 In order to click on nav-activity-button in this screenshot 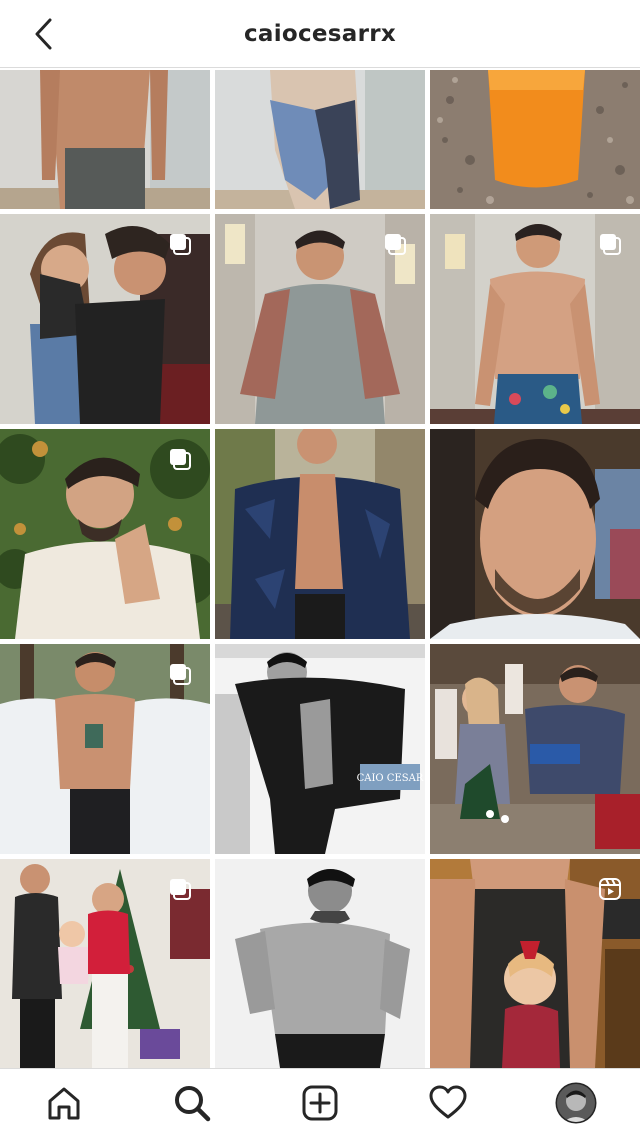, I will do `click(448, 1103)`.